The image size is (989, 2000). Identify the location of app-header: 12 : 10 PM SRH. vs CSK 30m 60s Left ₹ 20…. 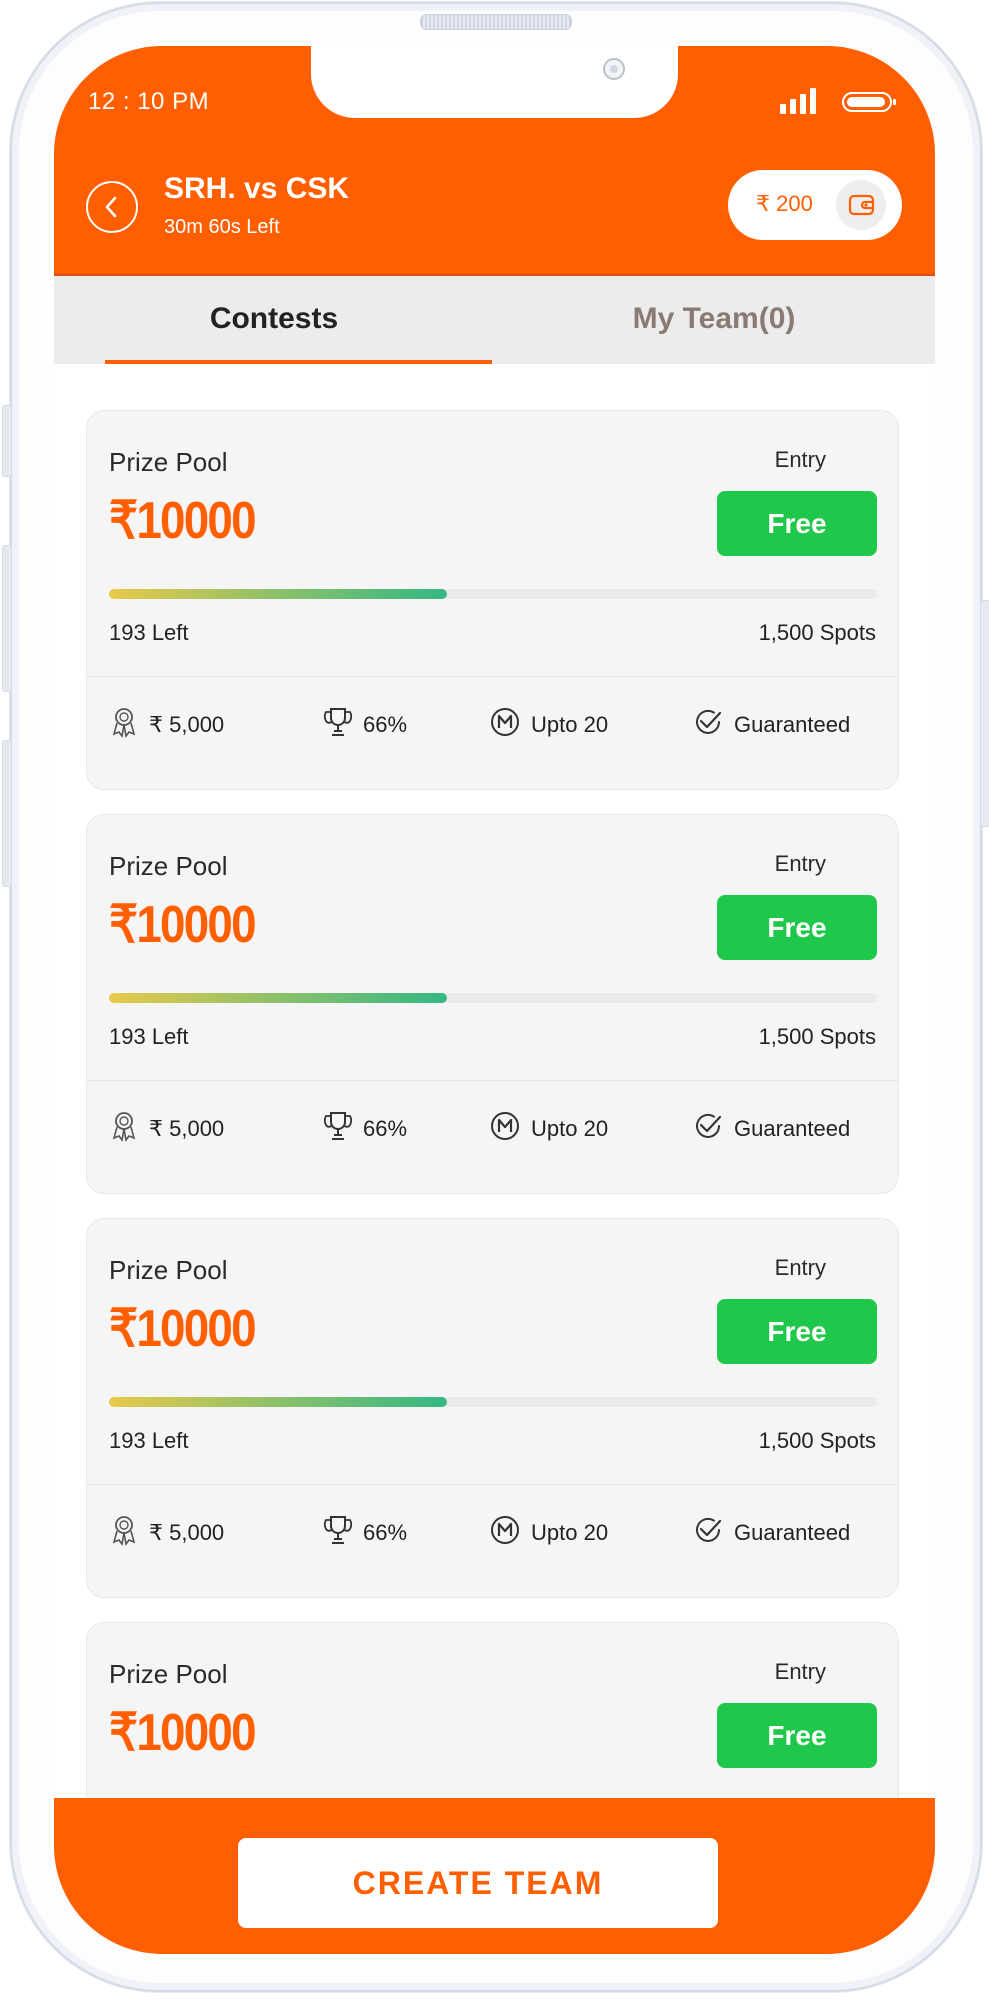
(494, 160).